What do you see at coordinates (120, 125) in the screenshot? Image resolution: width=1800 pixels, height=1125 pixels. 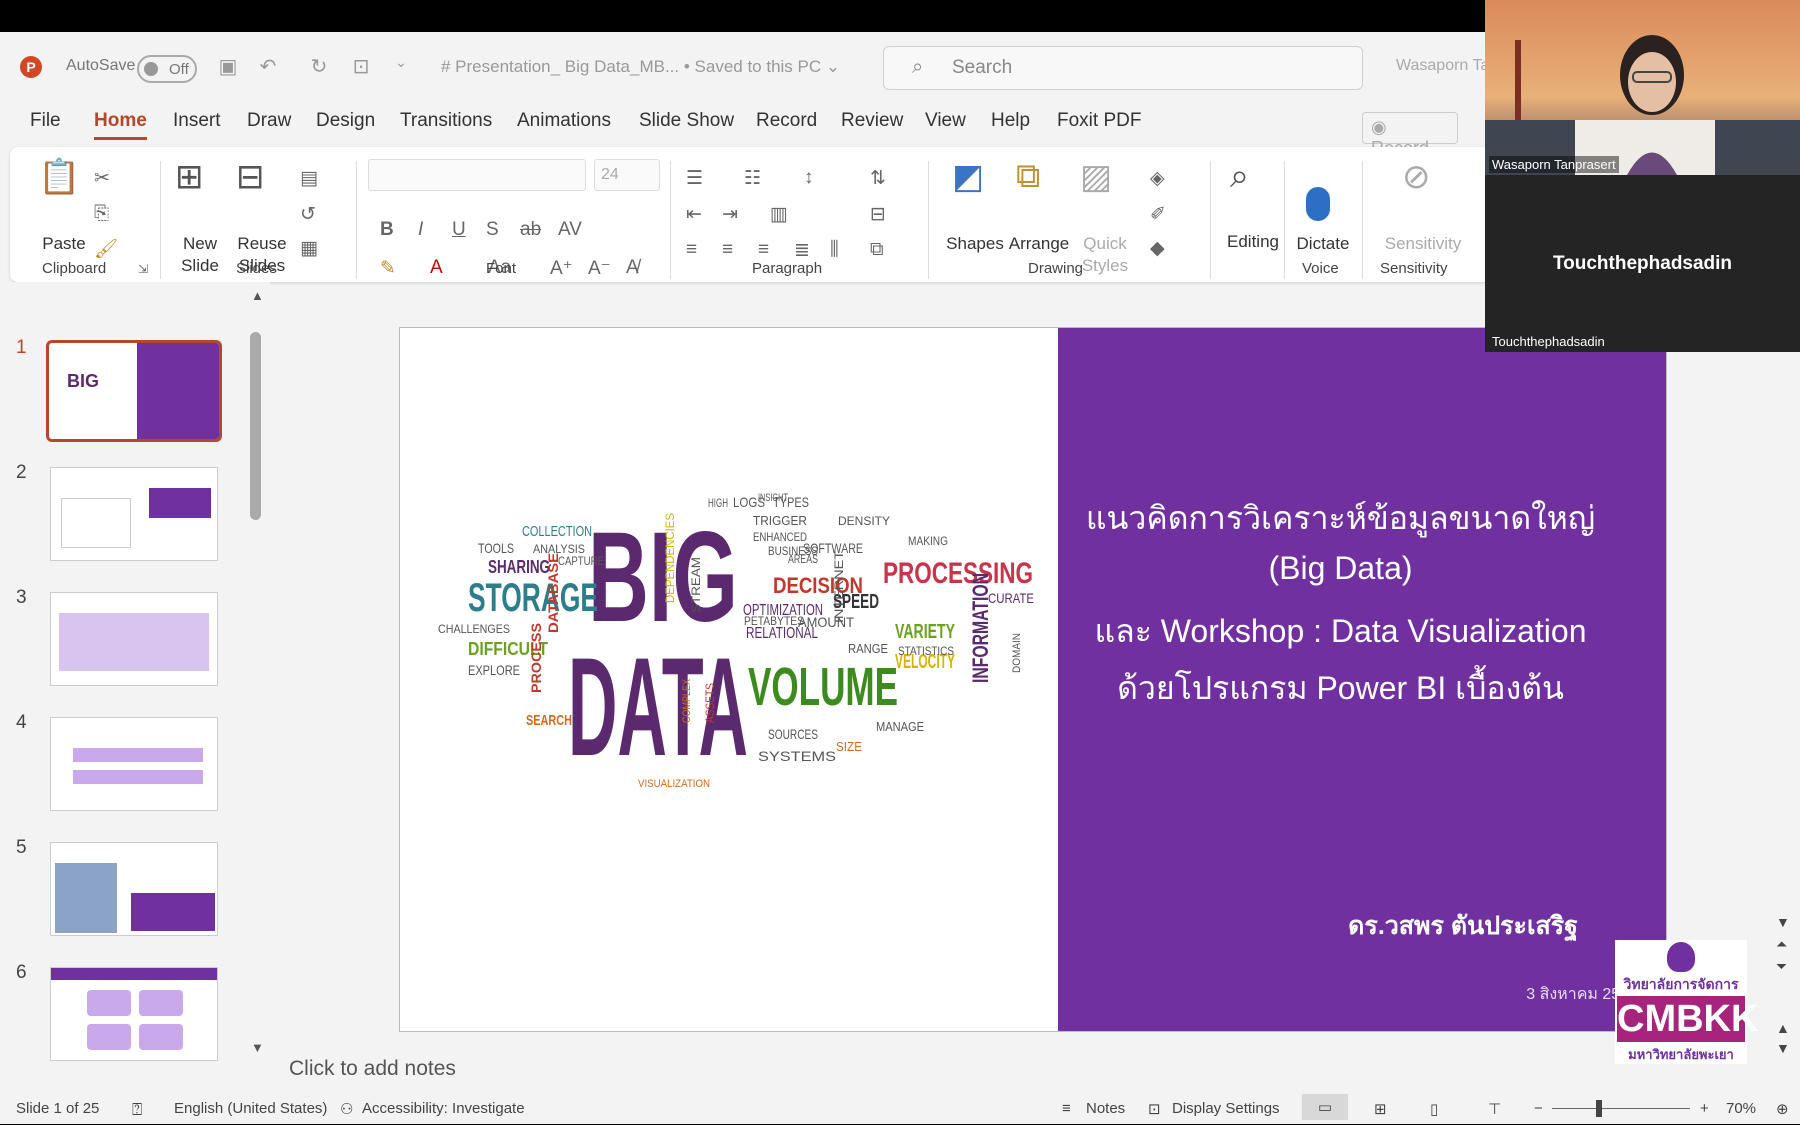 I see `tab-home: Home` at bounding box center [120, 125].